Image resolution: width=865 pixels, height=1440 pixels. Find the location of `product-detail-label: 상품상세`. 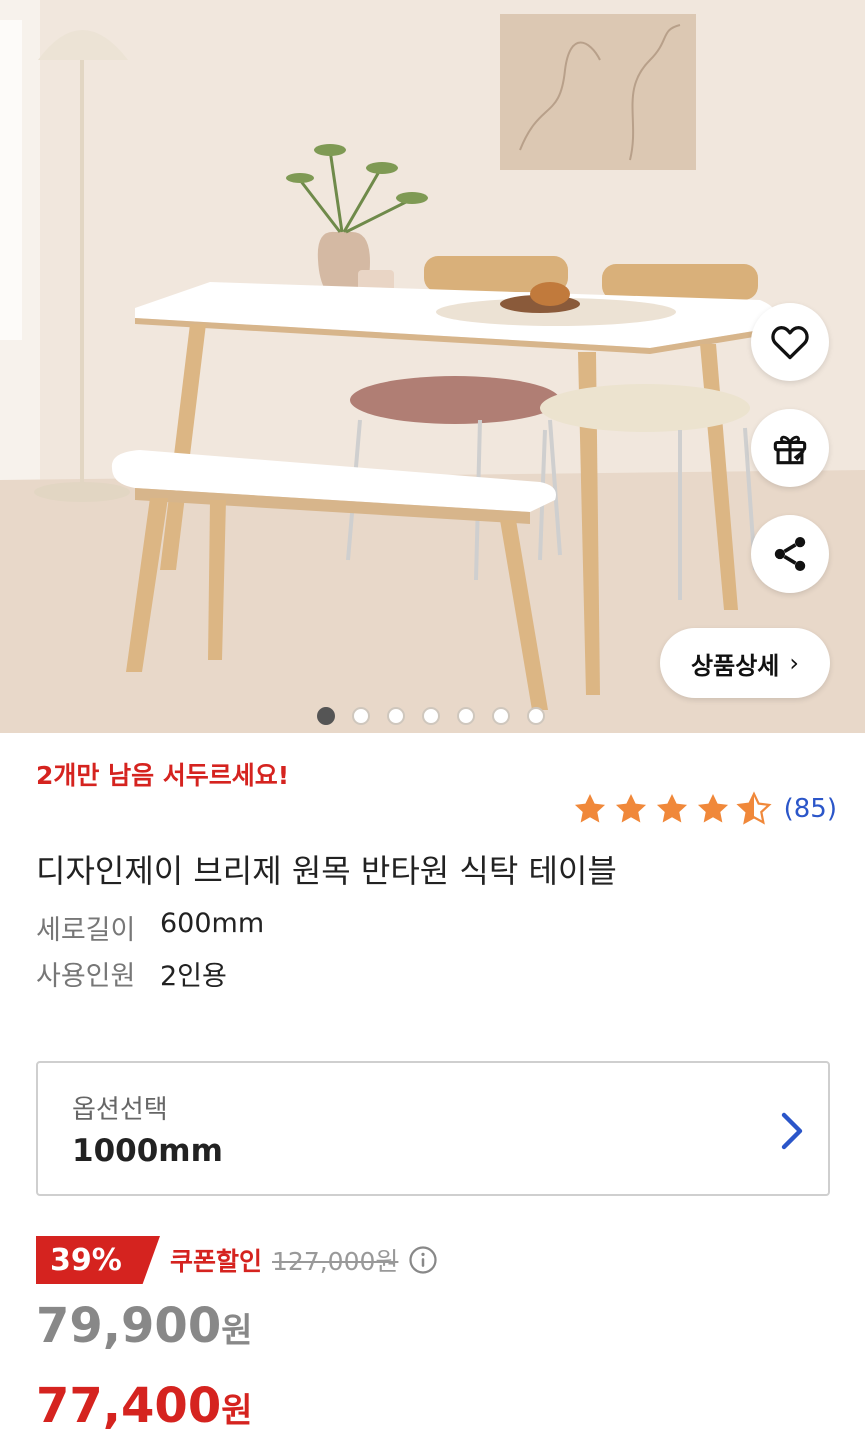

product-detail-label: 상품상세 is located at coordinates (735, 665).